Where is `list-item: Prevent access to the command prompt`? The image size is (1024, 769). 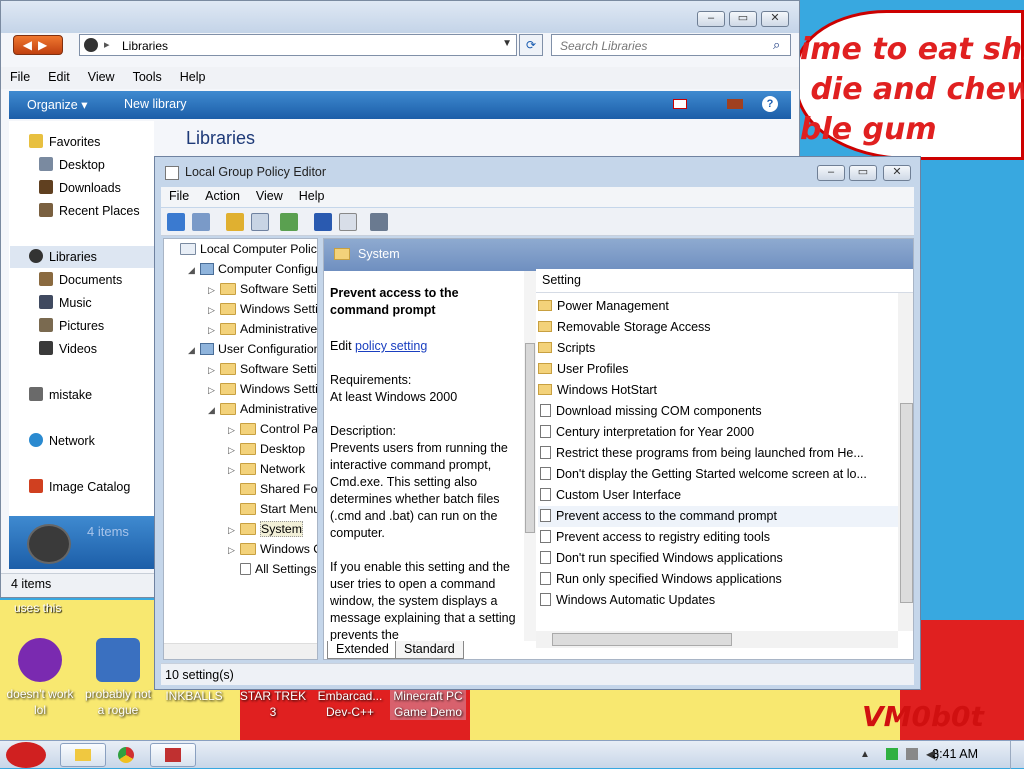 list-item: Prevent access to the command prompt is located at coordinates (718, 516).